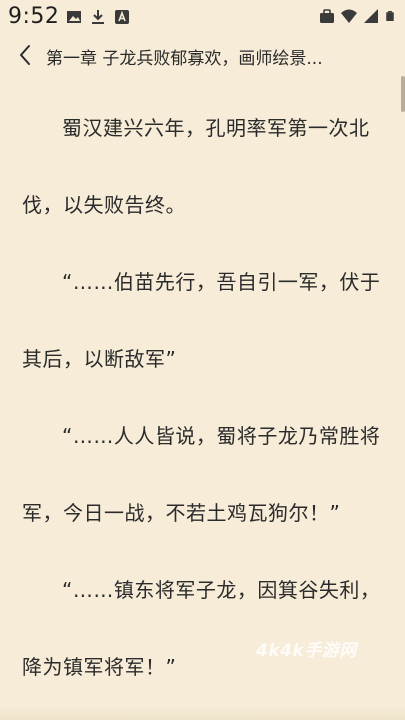 Image resolution: width=405 pixels, height=720 pixels. I want to click on status-bar: 9:52, so click(202, 17).